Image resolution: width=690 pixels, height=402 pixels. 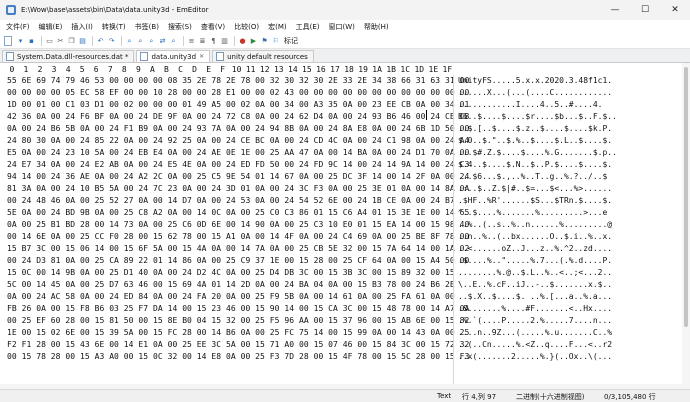 I want to click on redo-icon: ↷, so click(x=111, y=41).